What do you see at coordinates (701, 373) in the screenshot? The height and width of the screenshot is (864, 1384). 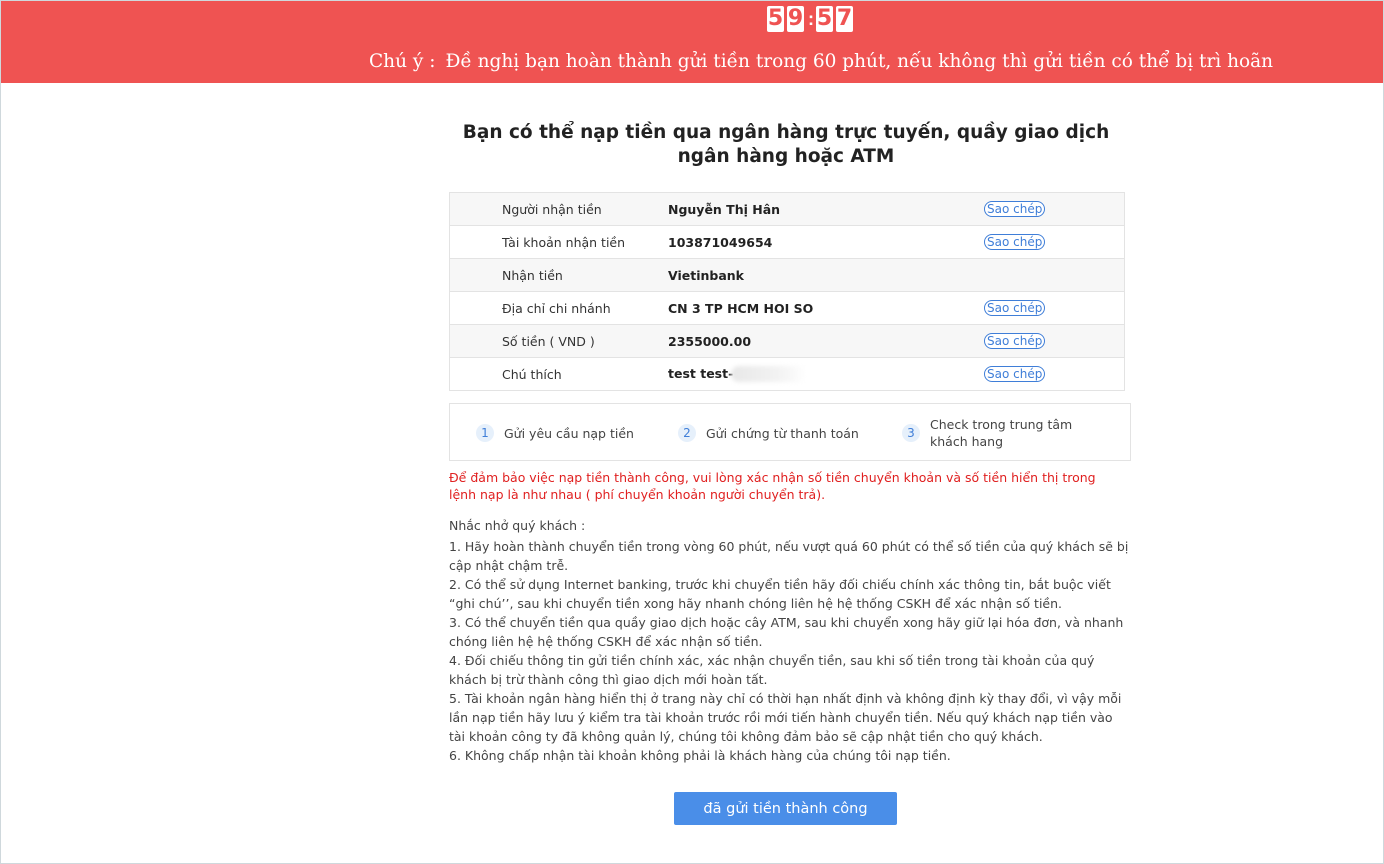 I see `note-text: test test-` at bounding box center [701, 373].